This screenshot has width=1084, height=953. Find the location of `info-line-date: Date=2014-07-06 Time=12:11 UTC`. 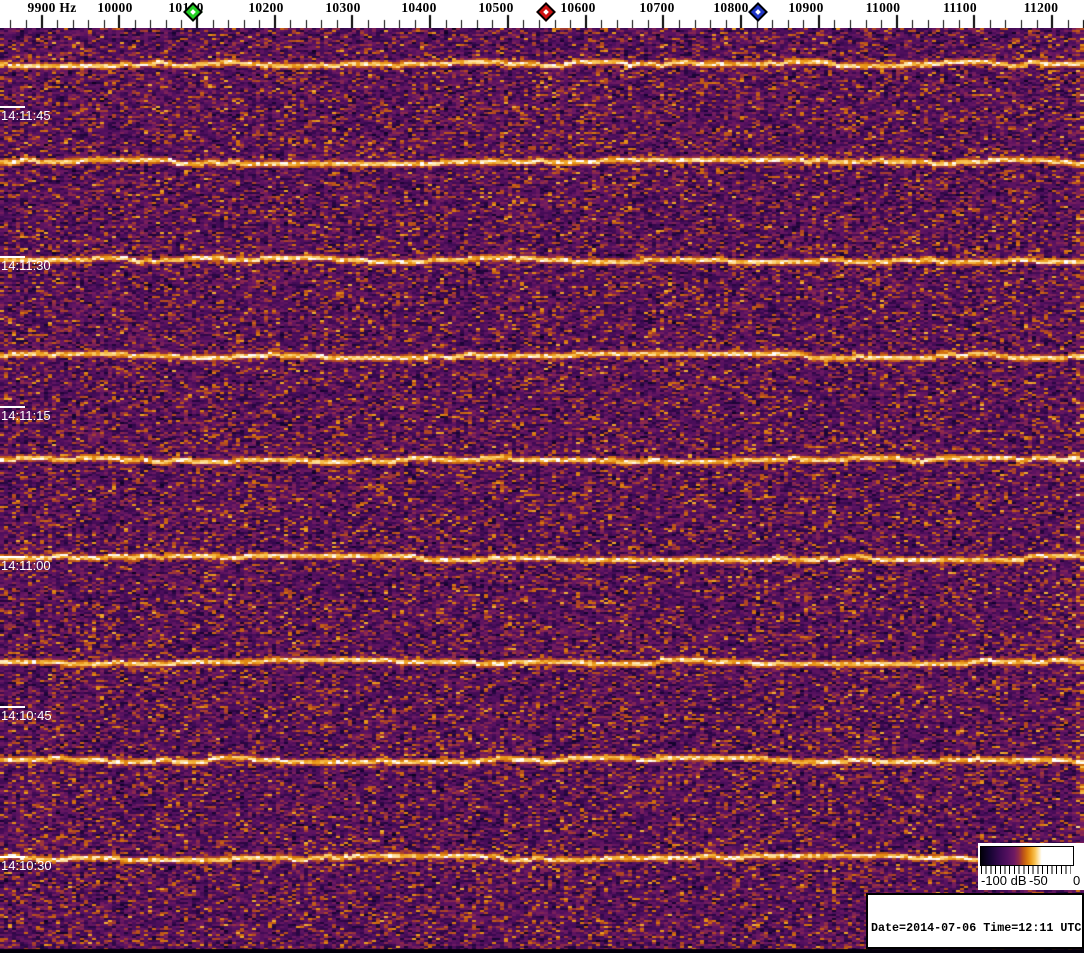

info-line-date: Date=2014-07-06 Time=12:11 UTC is located at coordinates (976, 927).